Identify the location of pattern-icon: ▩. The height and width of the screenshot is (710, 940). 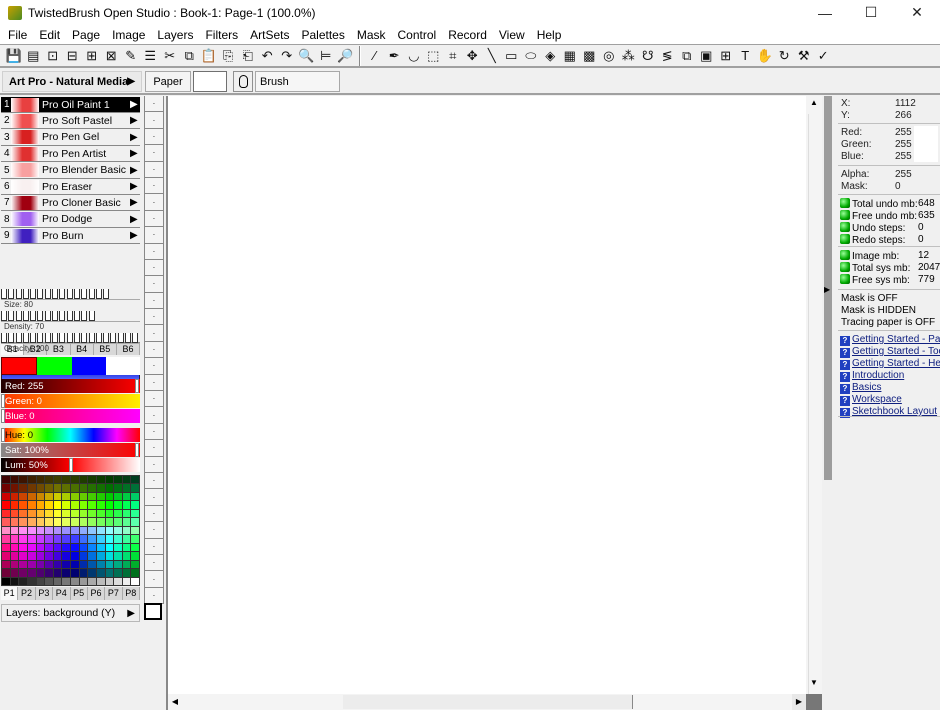
(590, 56).